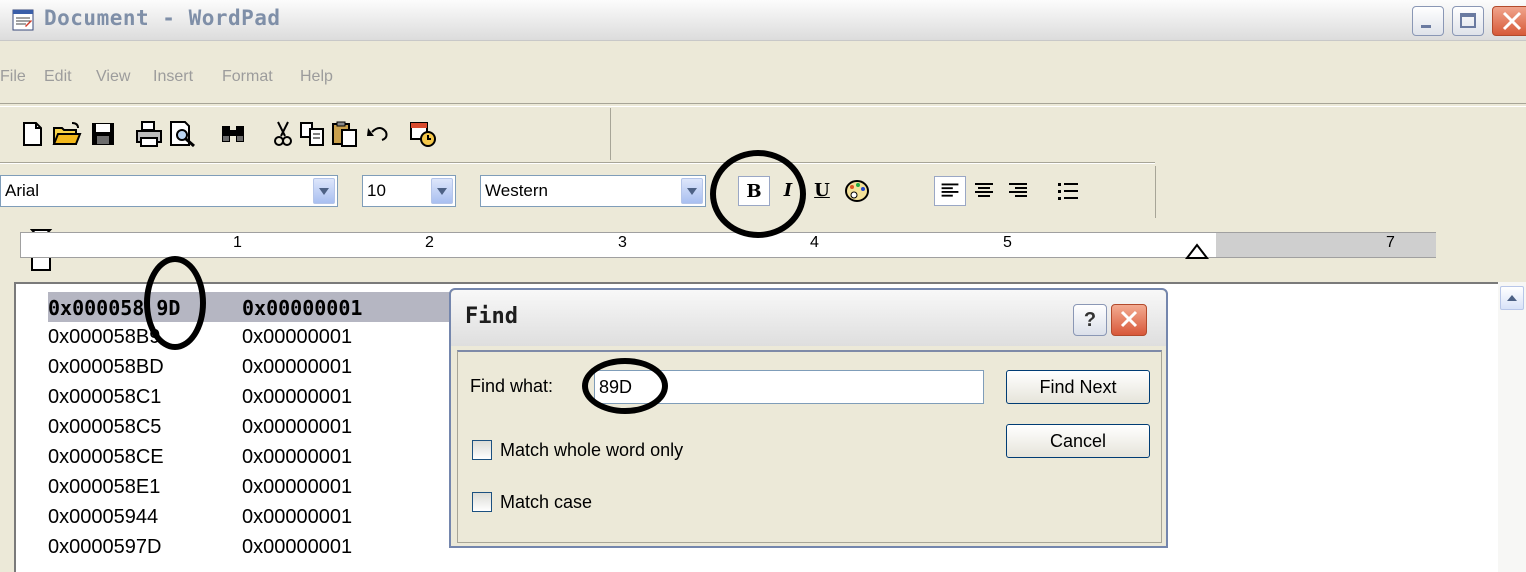 The height and width of the screenshot is (572, 1526). Describe the element at coordinates (491, 316) in the screenshot. I see `find-dialog-title: Find` at that location.